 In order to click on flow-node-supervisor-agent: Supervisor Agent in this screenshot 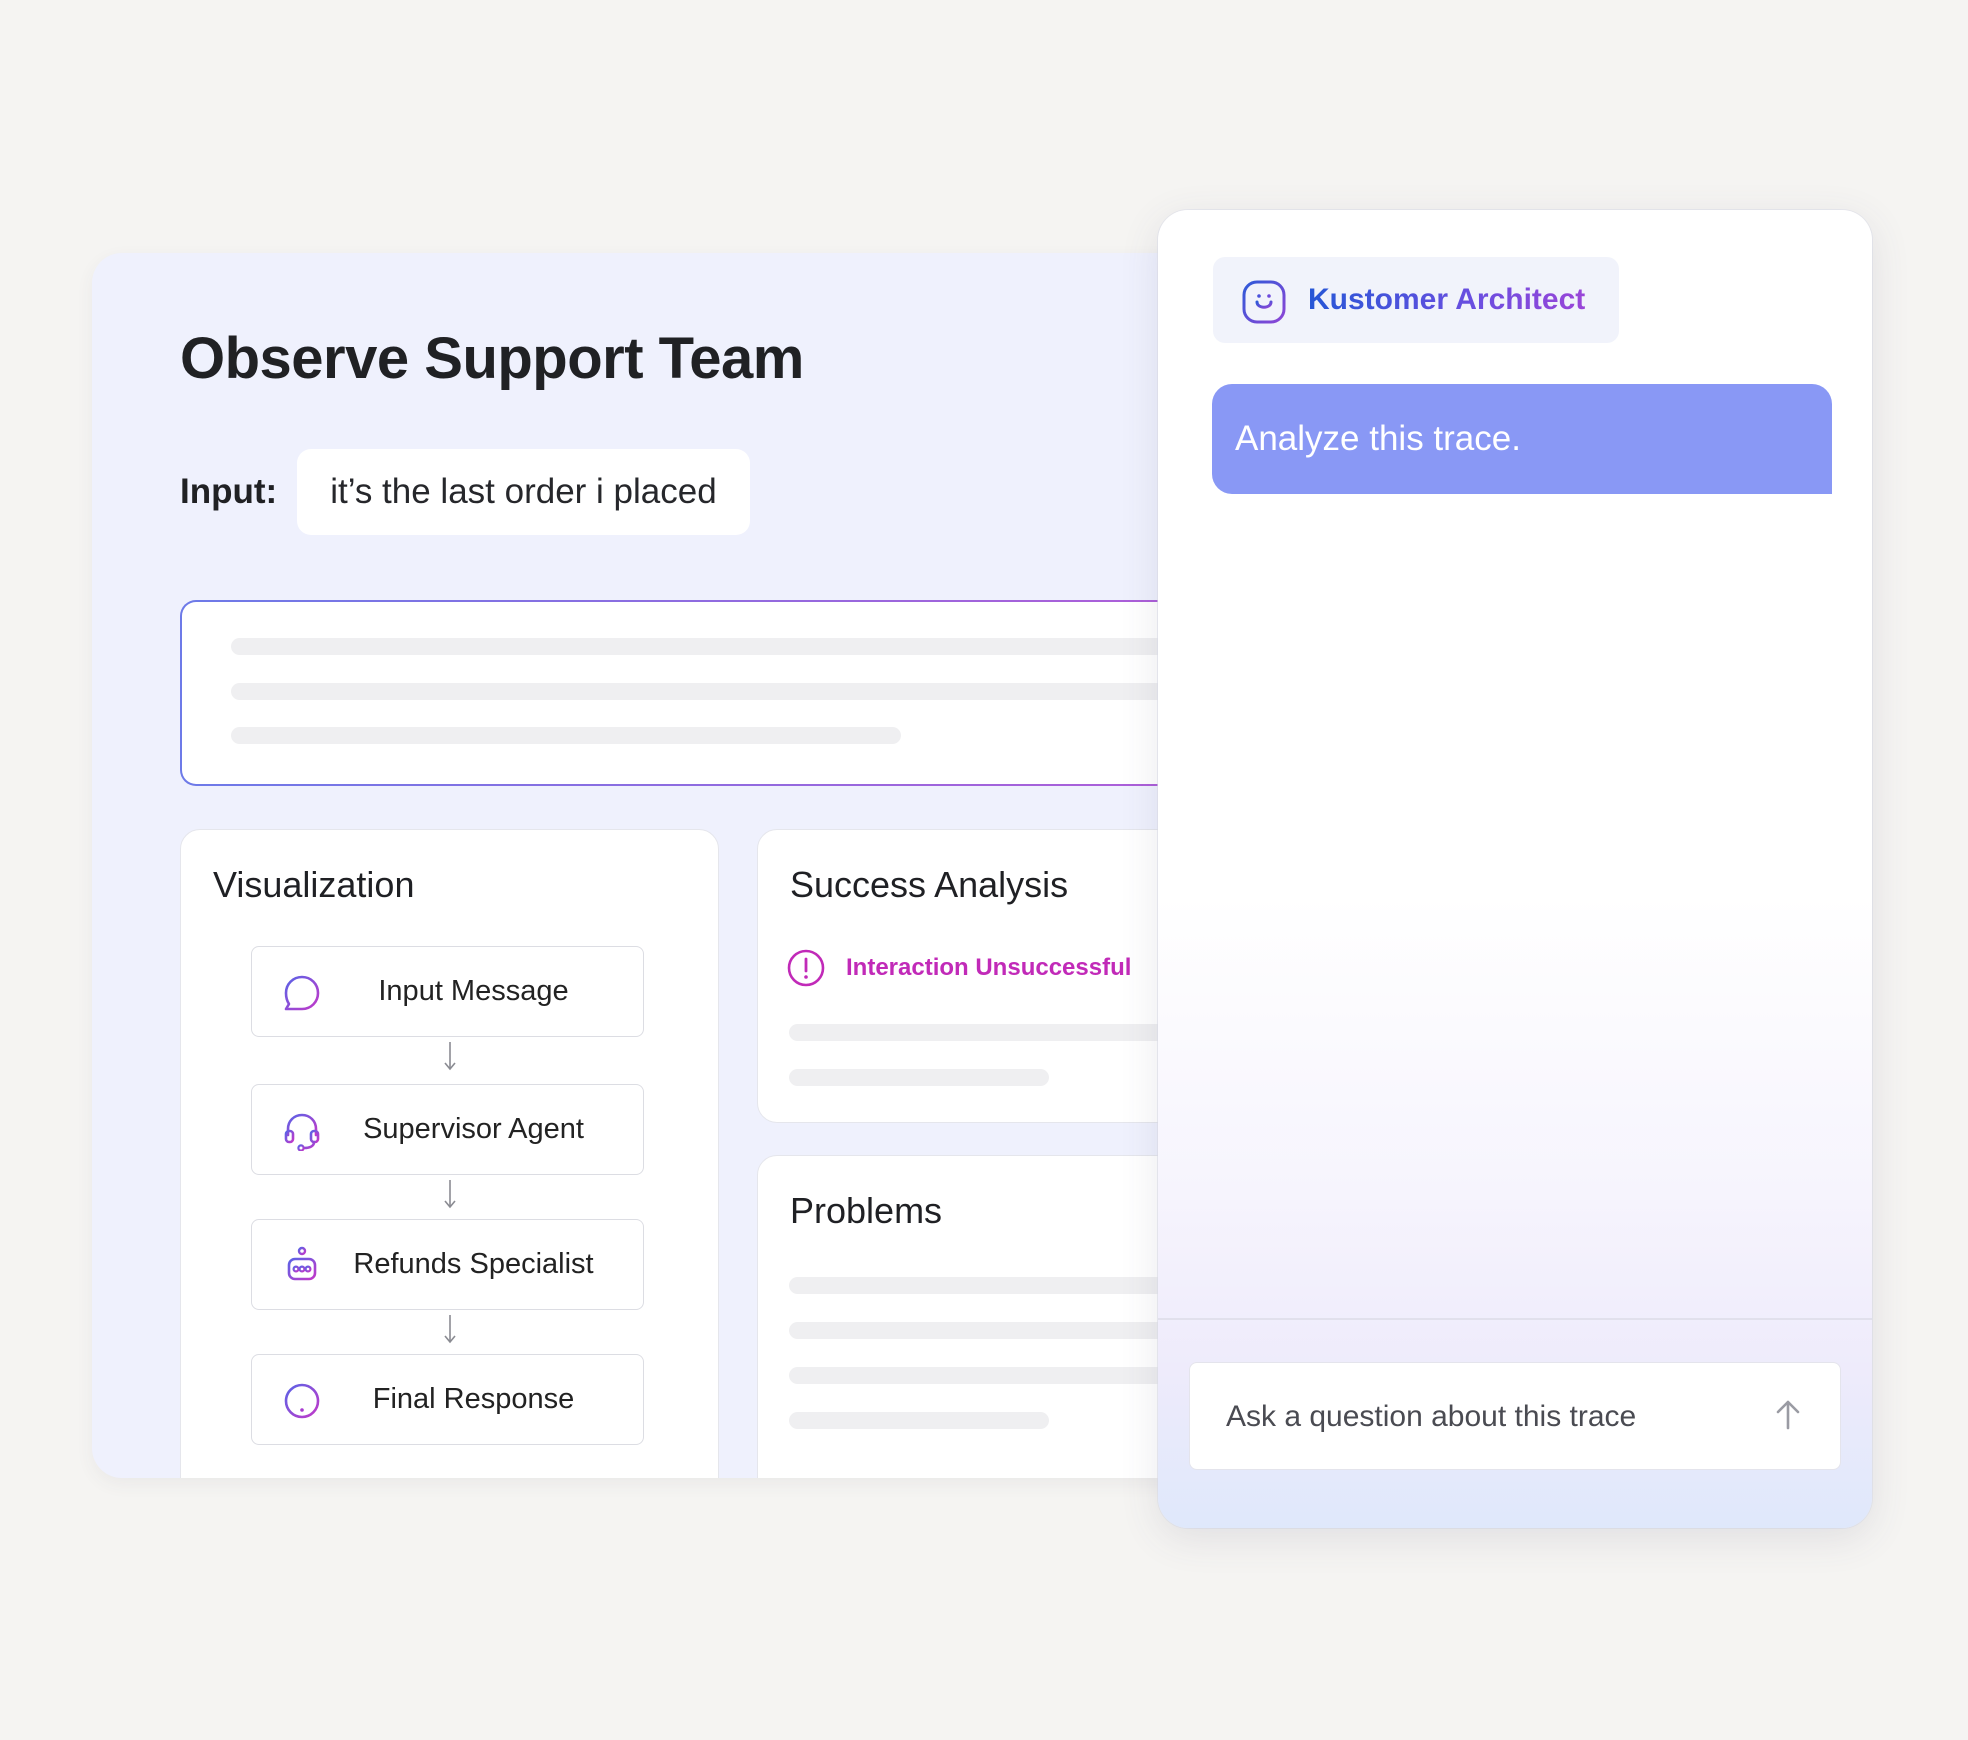, I will do `click(447, 1129)`.